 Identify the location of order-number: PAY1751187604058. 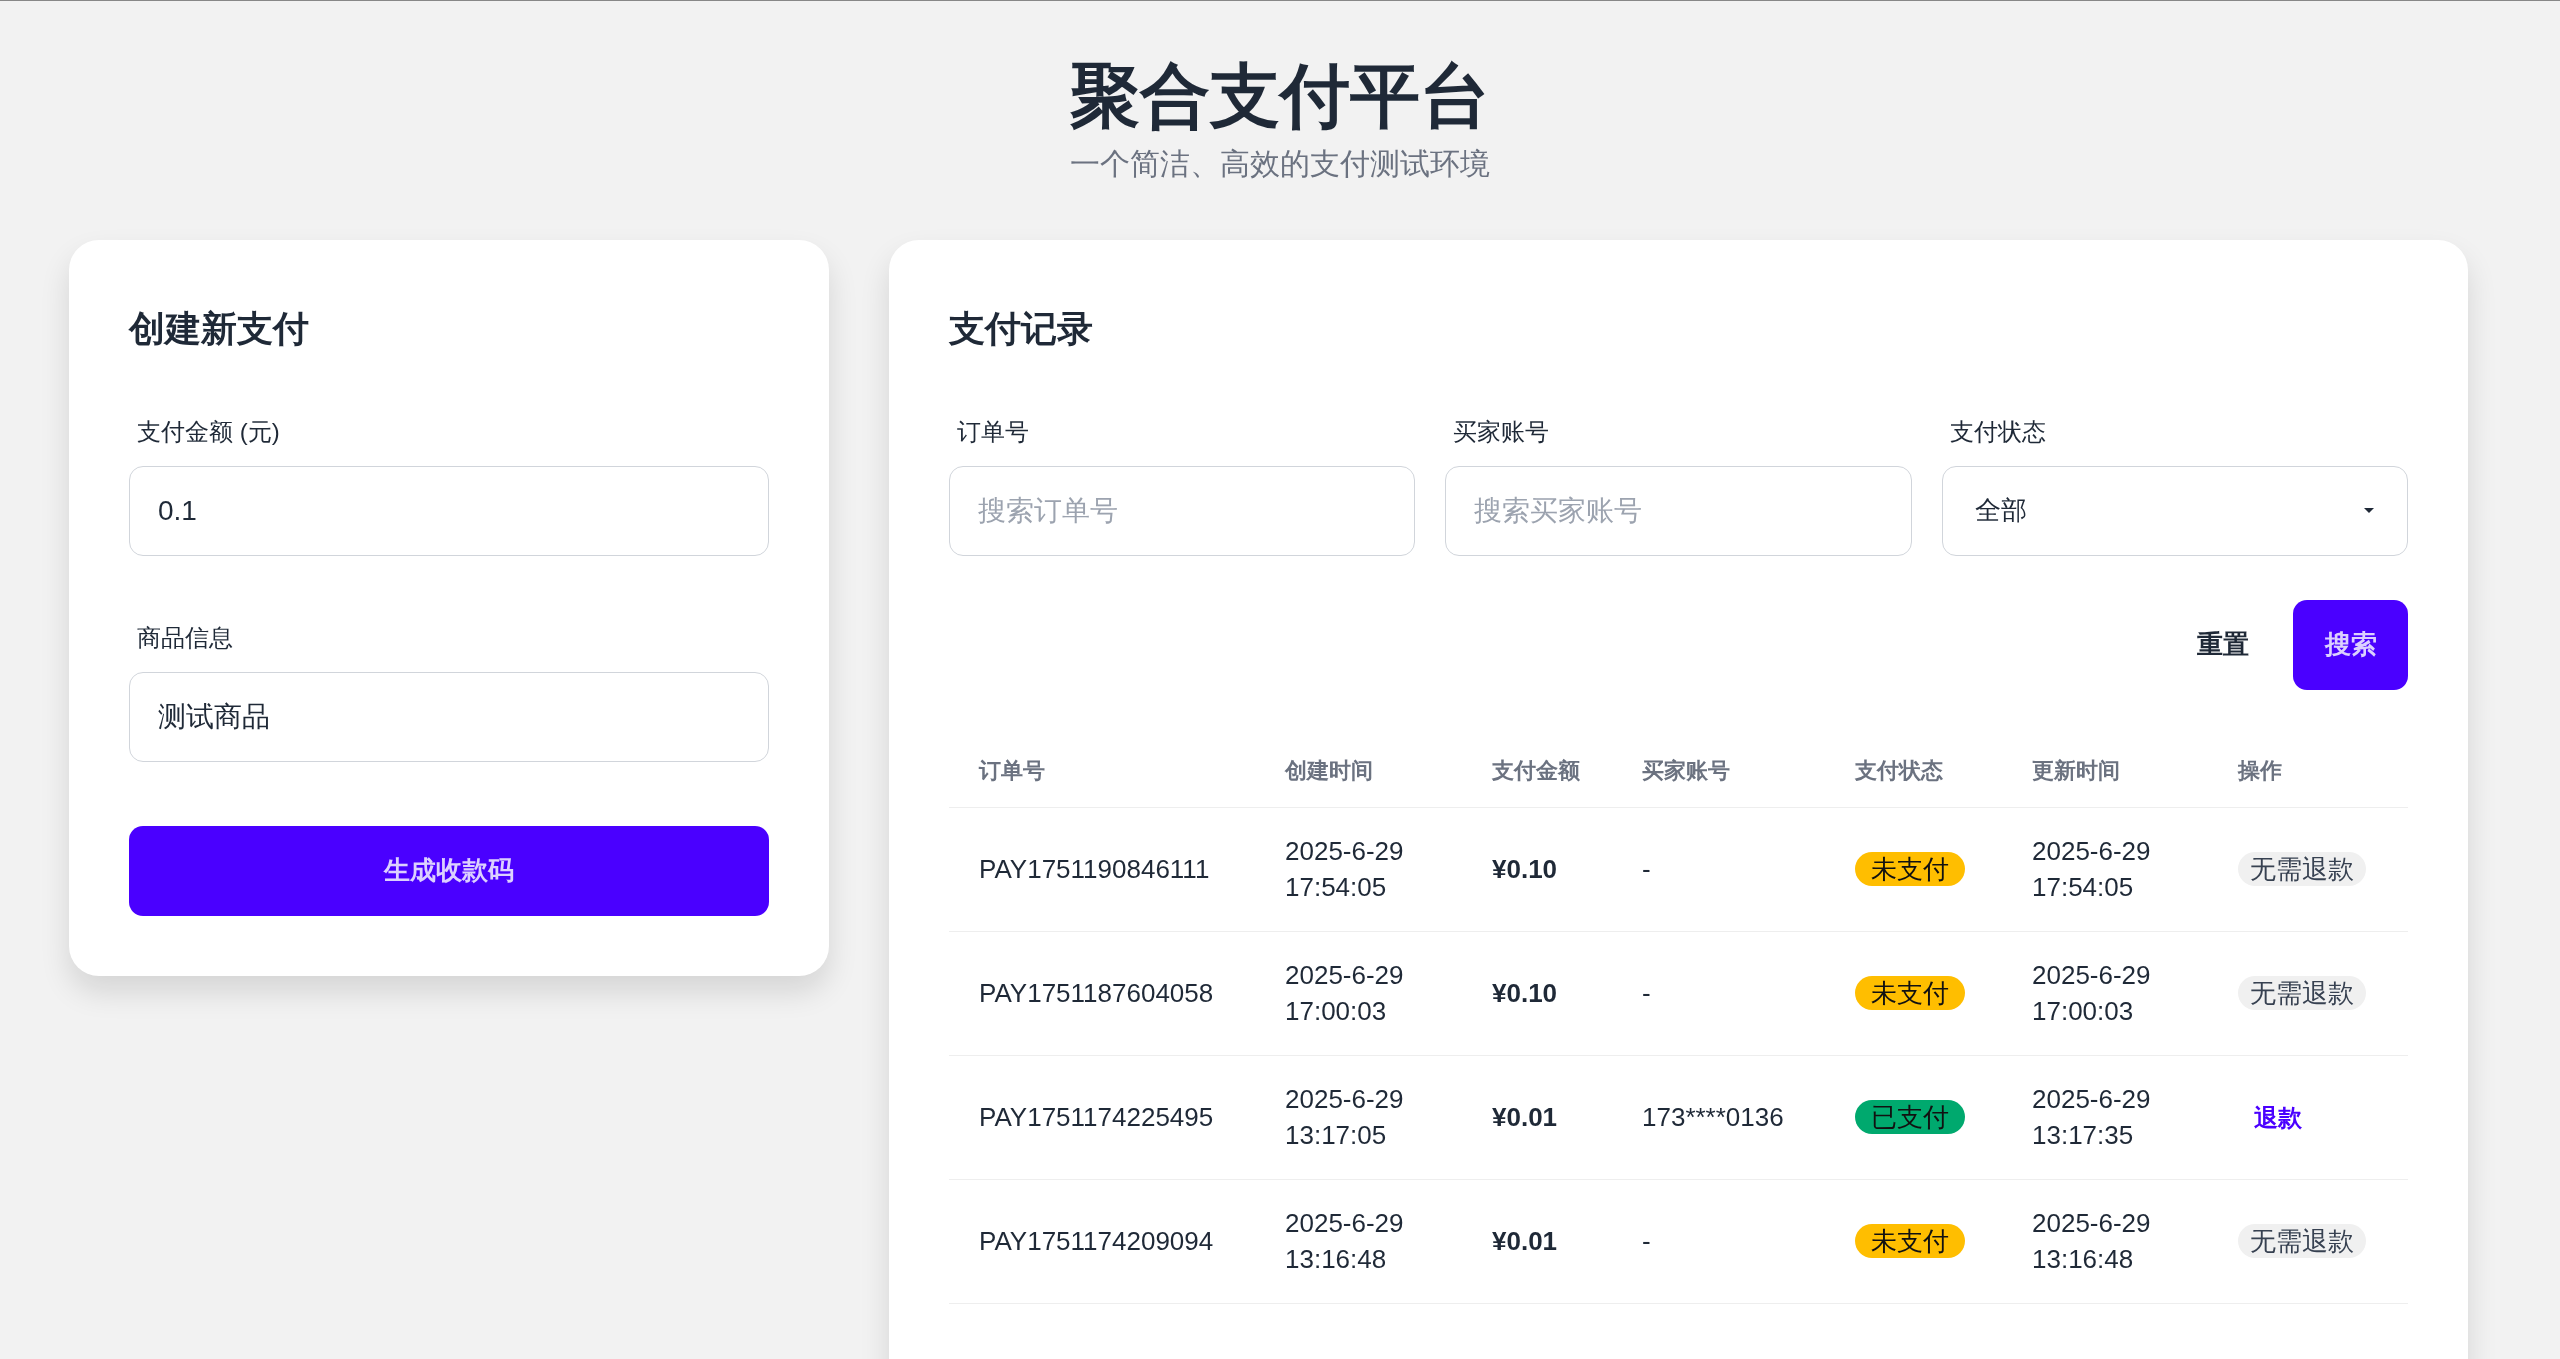
(1096, 992).